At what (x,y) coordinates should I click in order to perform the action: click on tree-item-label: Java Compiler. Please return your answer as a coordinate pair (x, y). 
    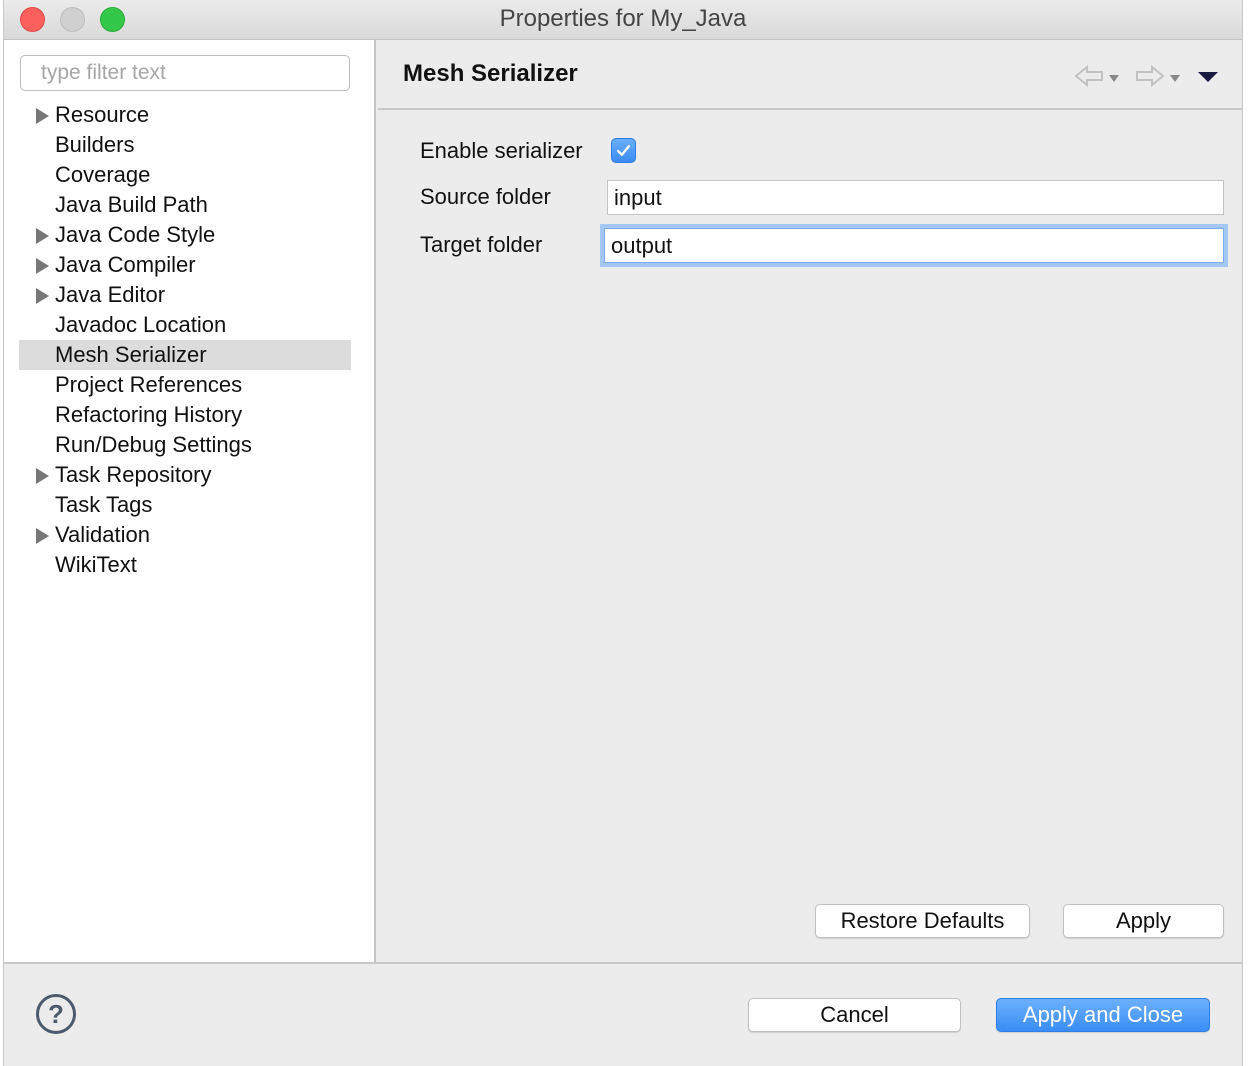
    Looking at the image, I should click on (125, 264).